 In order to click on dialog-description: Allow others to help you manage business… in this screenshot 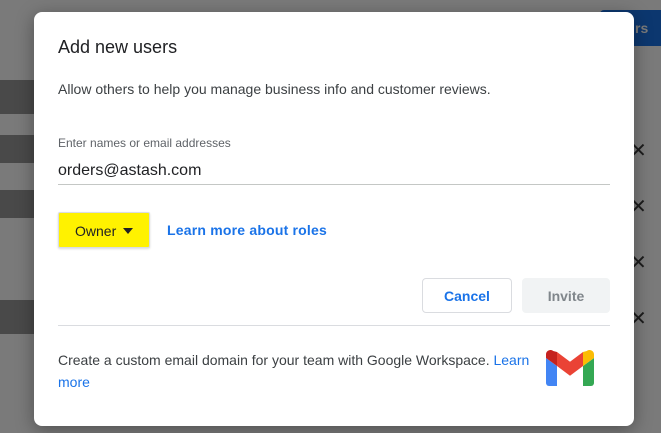, I will do `click(274, 89)`.